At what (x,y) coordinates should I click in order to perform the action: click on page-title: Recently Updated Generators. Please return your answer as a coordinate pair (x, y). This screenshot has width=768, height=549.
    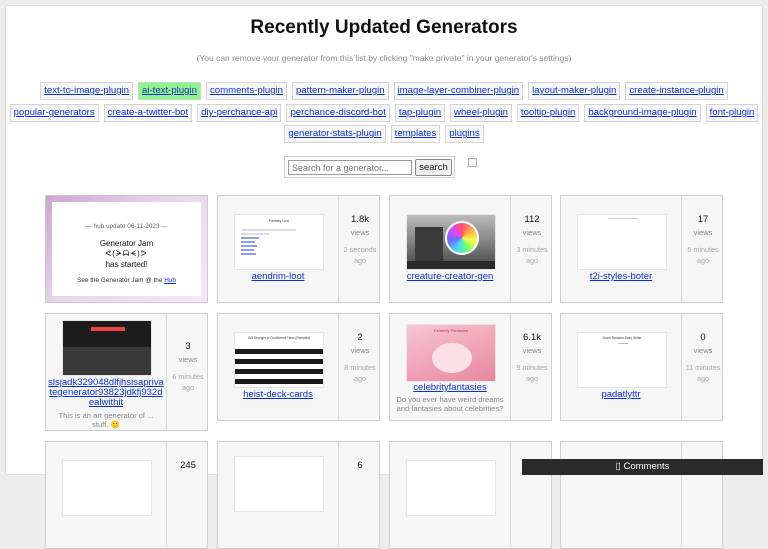
    Looking at the image, I should click on (384, 27).